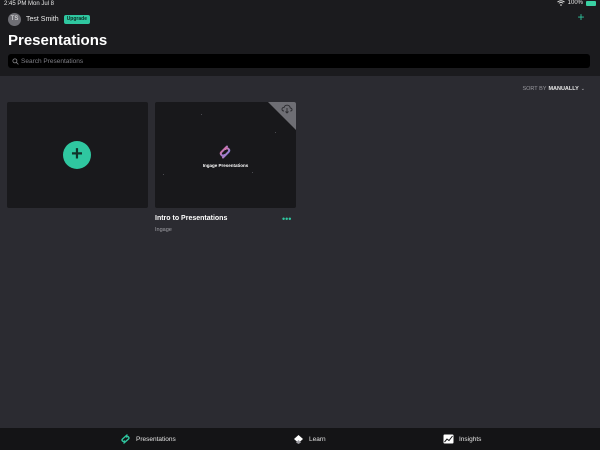 The image size is (600, 450). What do you see at coordinates (58, 40) in the screenshot?
I see `page-title: Presentations` at bounding box center [58, 40].